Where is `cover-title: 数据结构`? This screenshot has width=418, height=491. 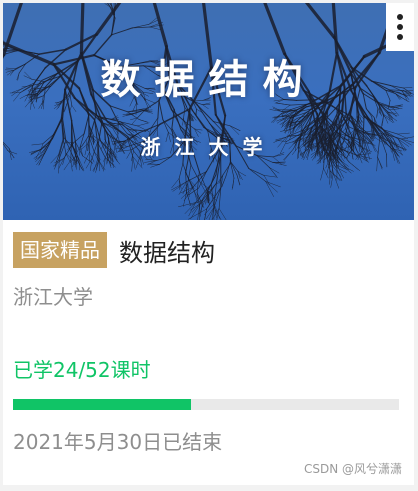
cover-title: 数据结构 is located at coordinates (208, 80).